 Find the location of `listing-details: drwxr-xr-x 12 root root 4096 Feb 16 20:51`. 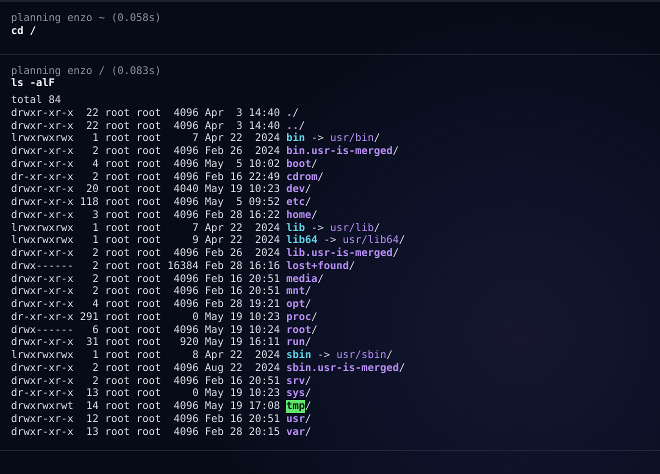

listing-details: drwxr-xr-x 12 root root 4096 Feb 16 20:51 is located at coordinates (146, 419).